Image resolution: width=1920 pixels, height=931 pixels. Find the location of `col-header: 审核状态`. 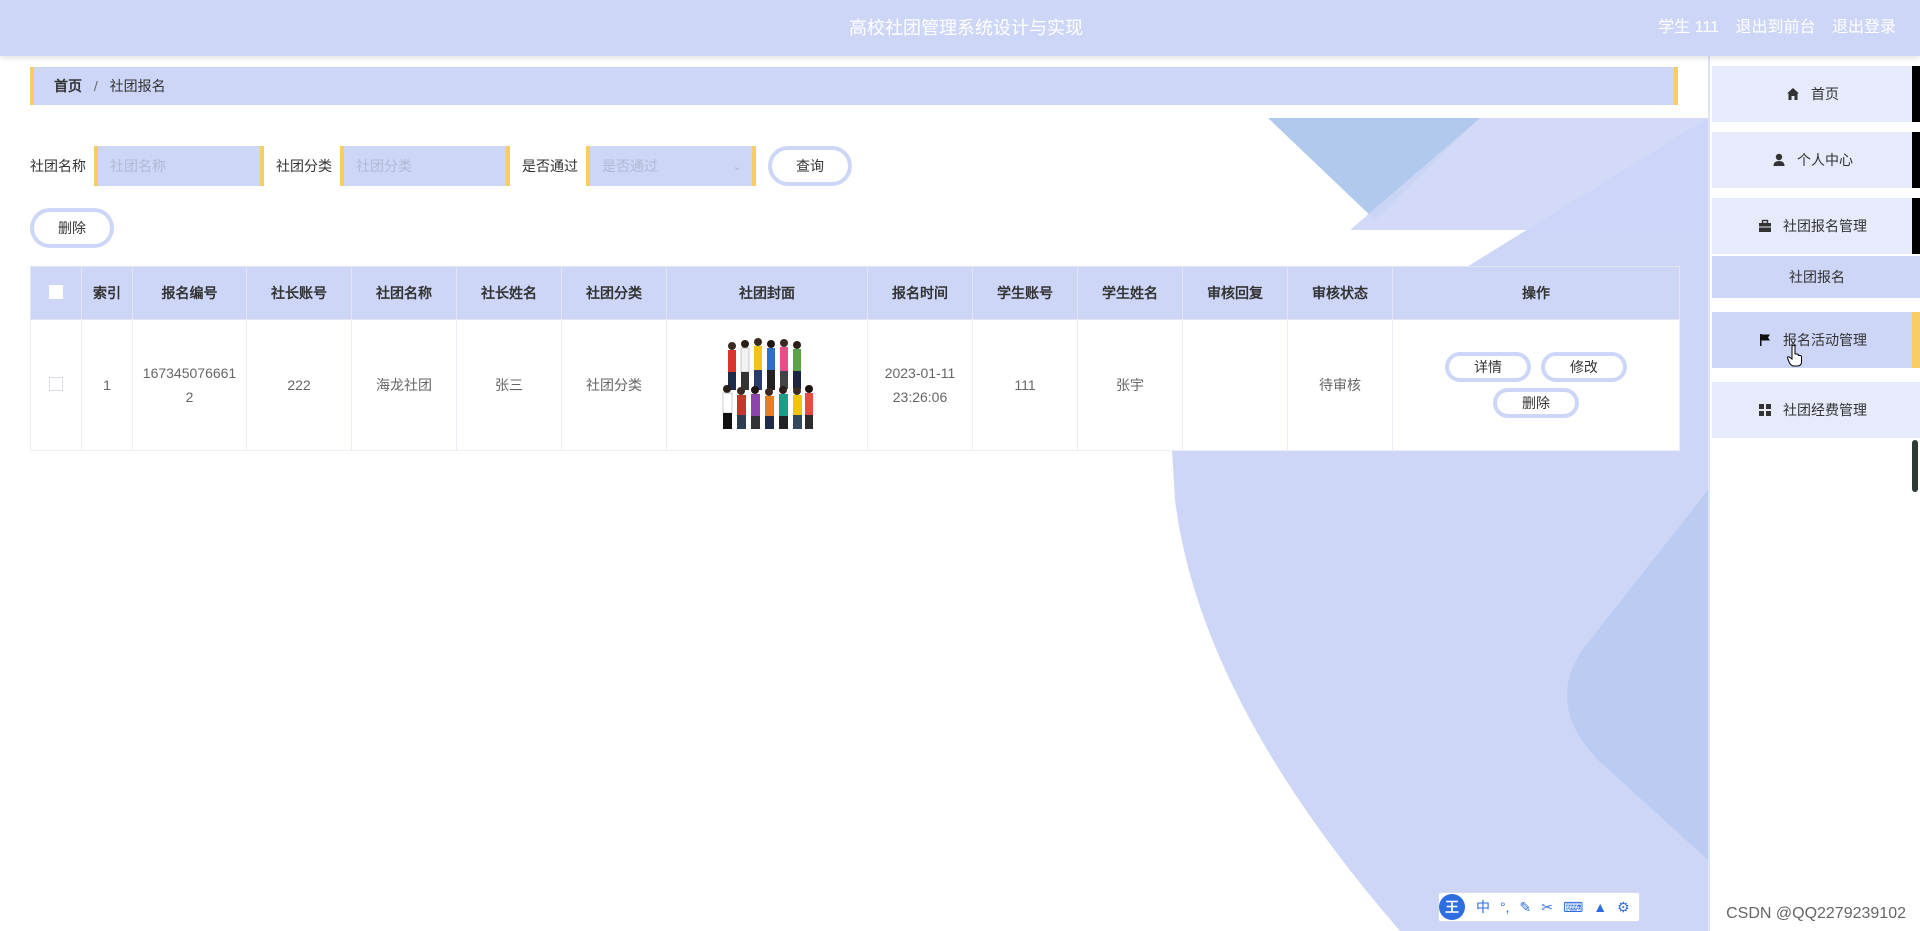

col-header: 审核状态 is located at coordinates (1340, 293).